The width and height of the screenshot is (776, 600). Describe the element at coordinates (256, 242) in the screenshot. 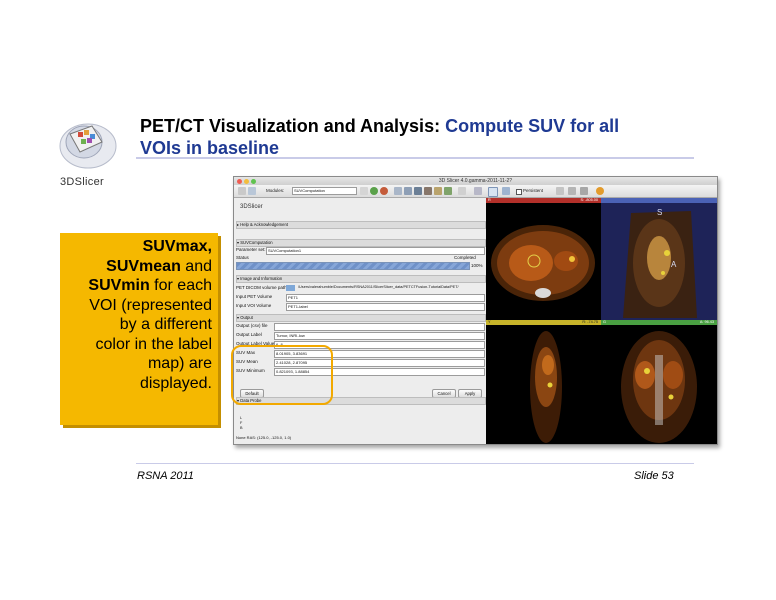

I see `suv-section-label: SUVComputation` at that location.